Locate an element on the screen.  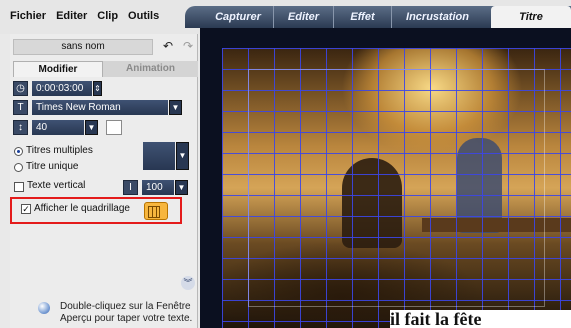
vertical-checkbox is located at coordinates (19, 187).